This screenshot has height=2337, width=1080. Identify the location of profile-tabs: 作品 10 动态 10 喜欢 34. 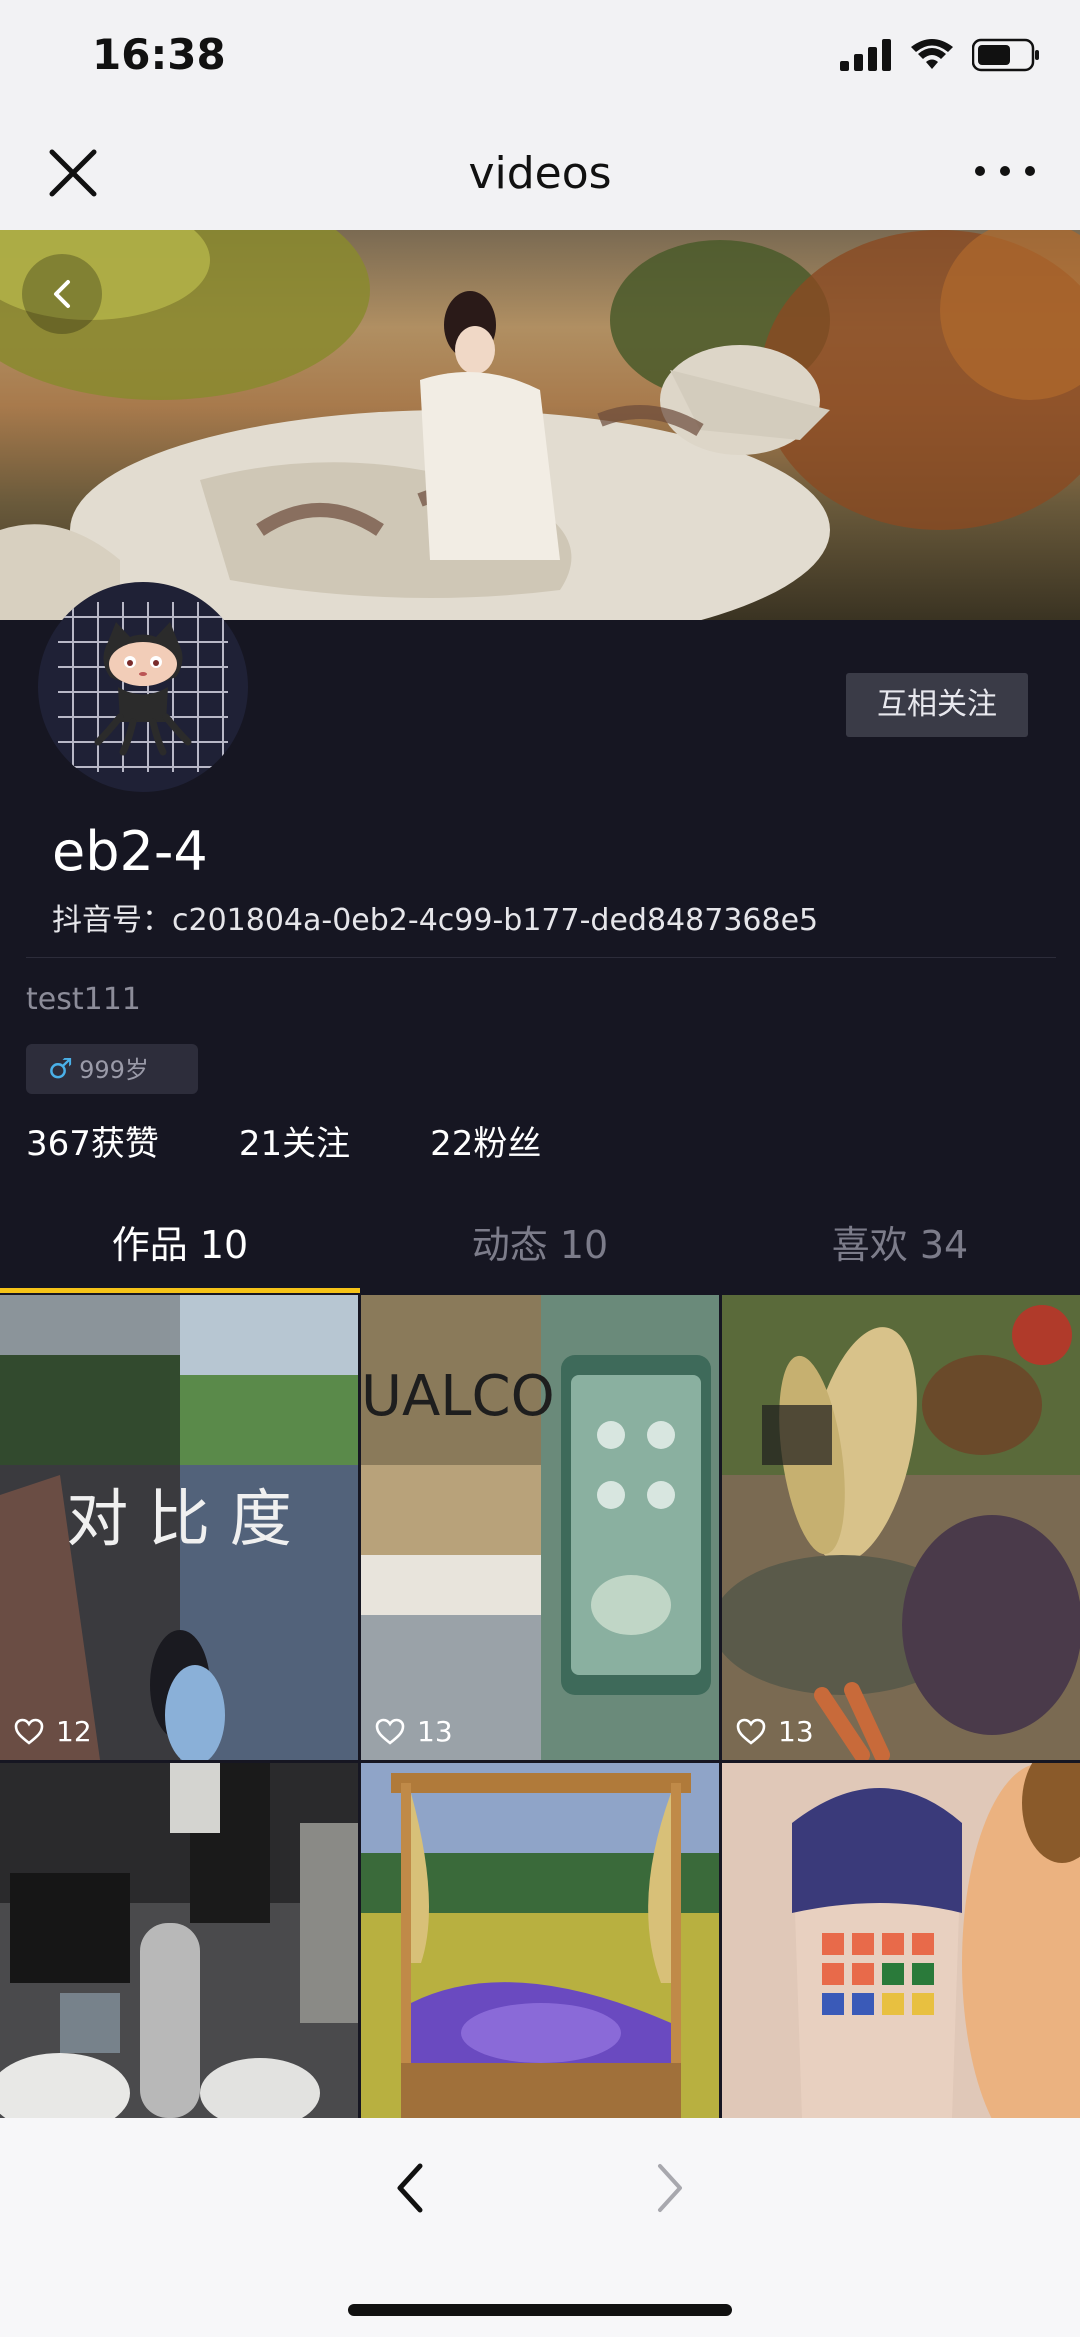
(540, 1245).